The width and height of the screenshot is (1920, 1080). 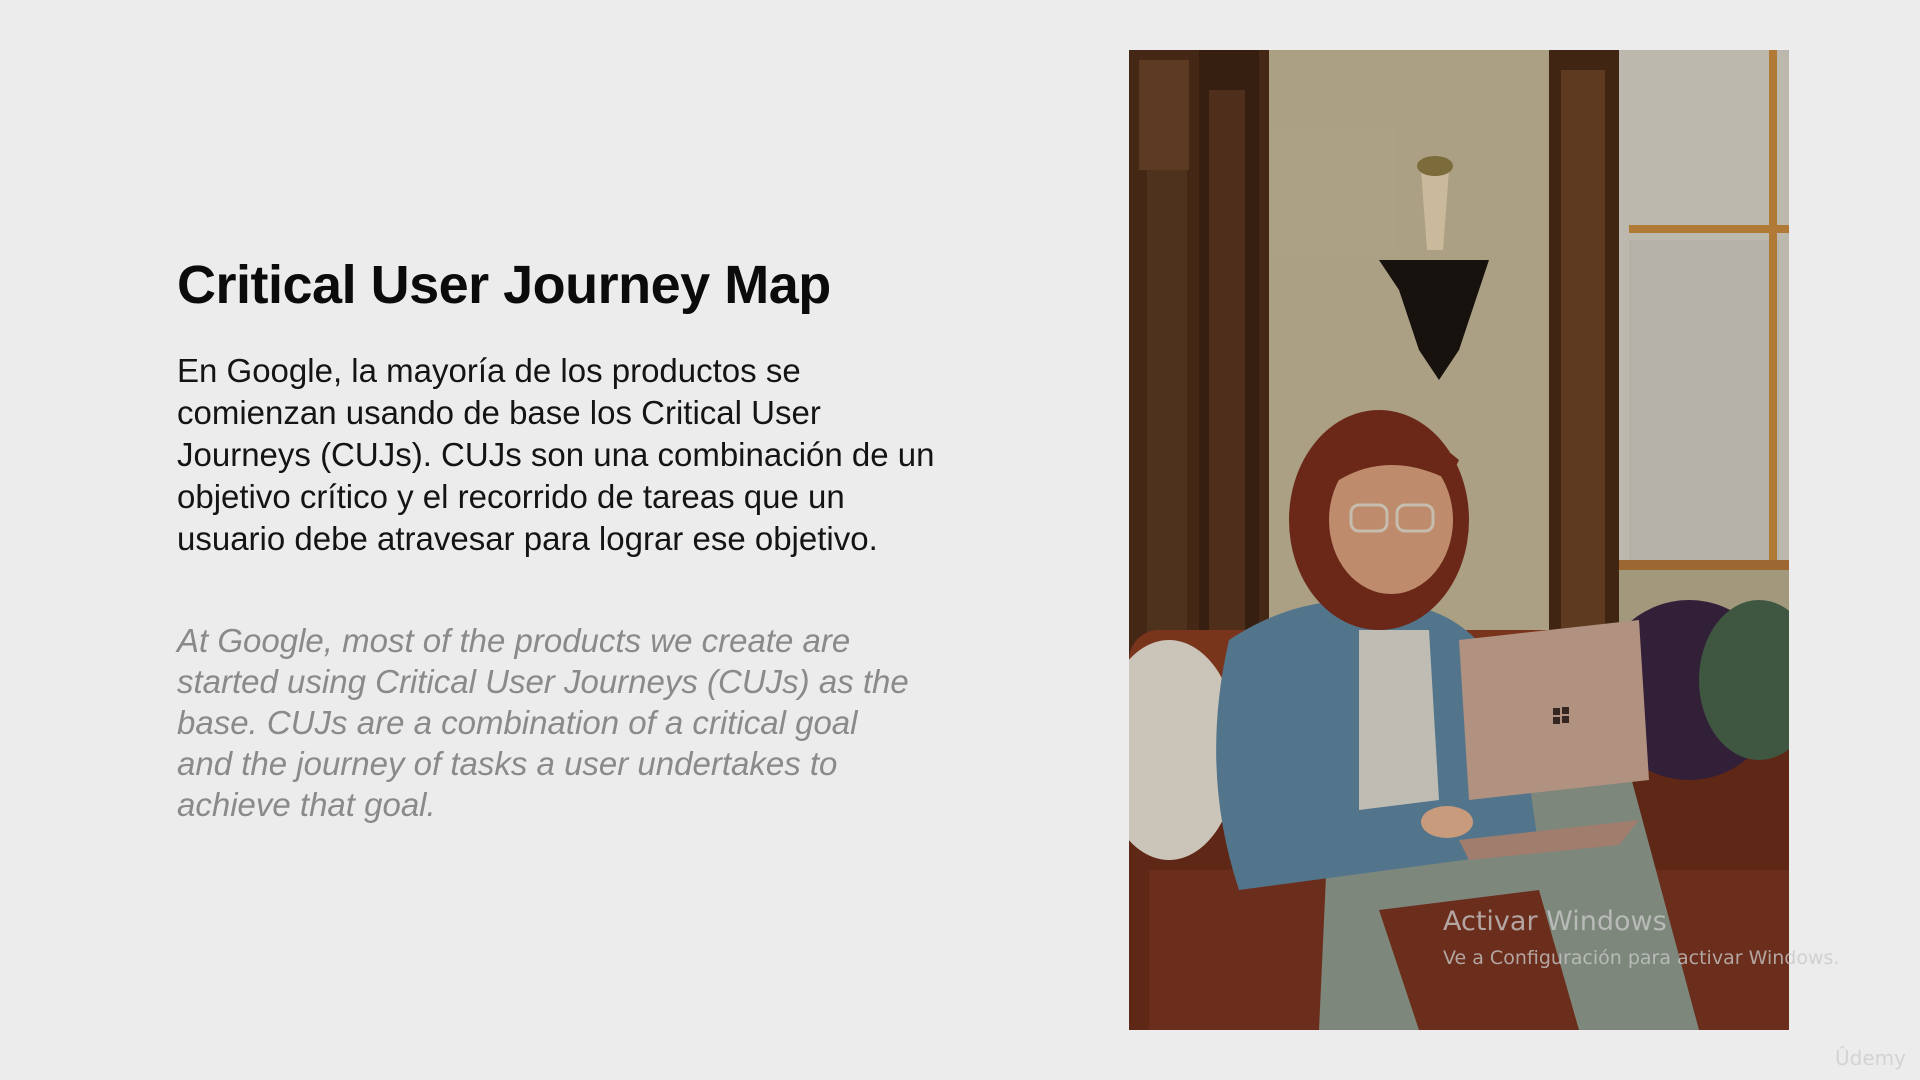 I want to click on slide-title: Critical User Journey Map, so click(x=504, y=285).